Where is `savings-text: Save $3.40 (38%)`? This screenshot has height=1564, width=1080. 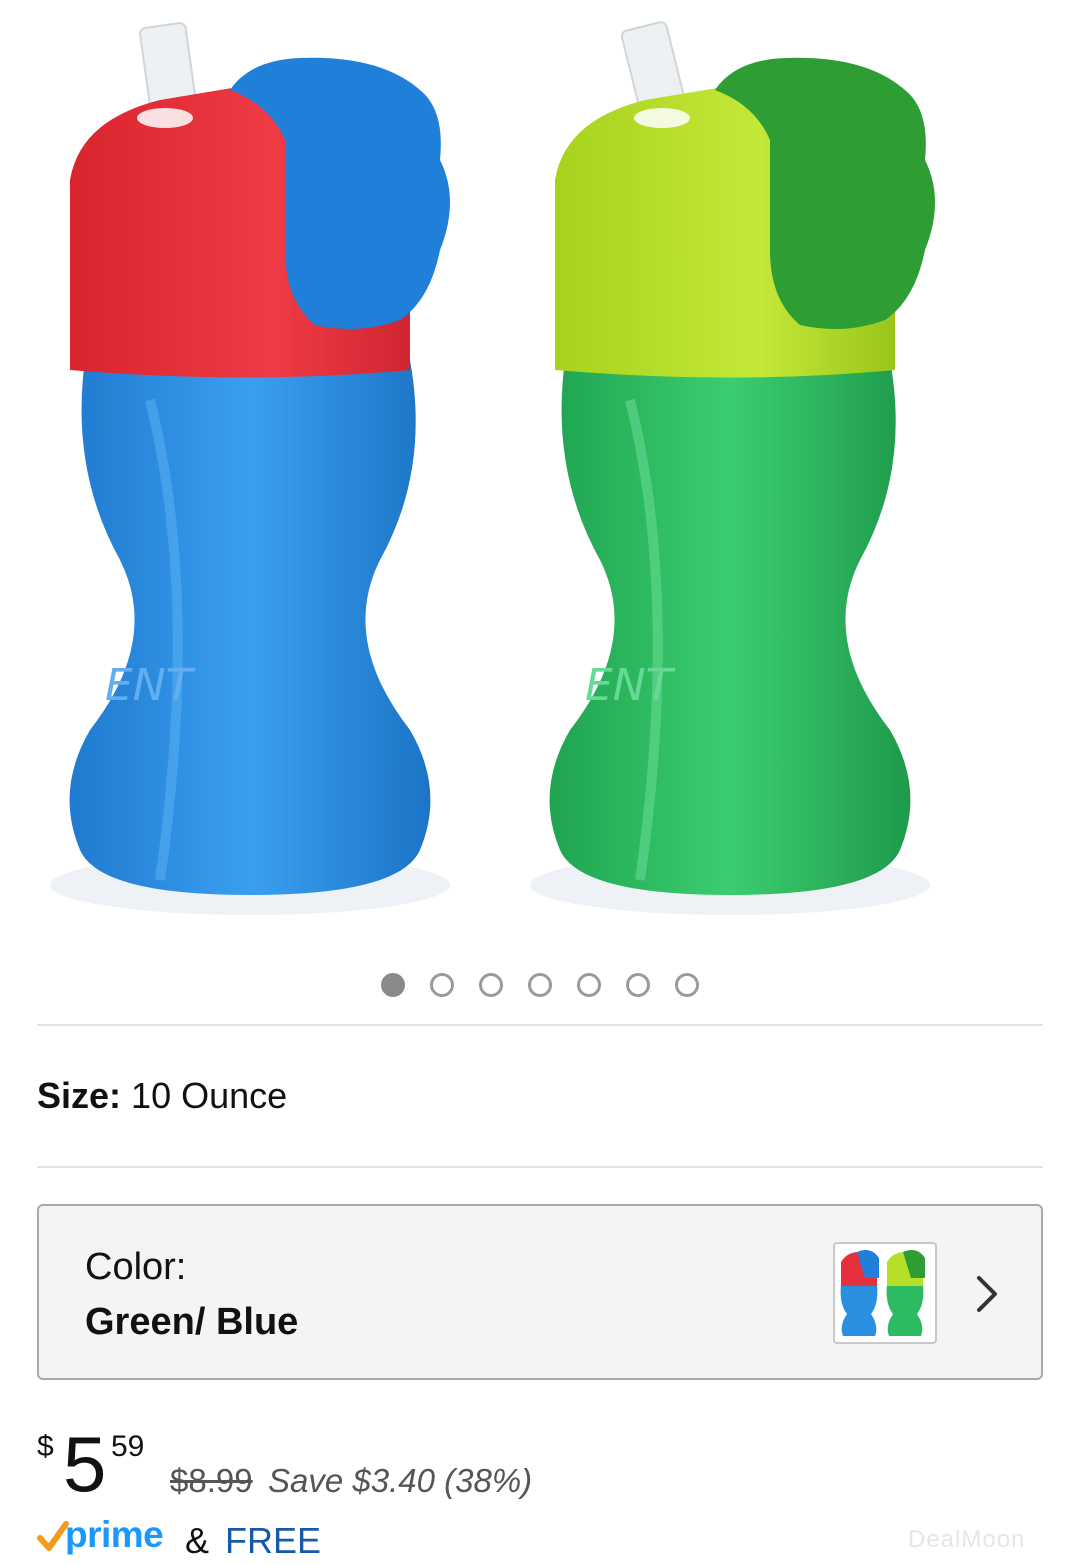 savings-text: Save $3.40 (38%) is located at coordinates (400, 1480).